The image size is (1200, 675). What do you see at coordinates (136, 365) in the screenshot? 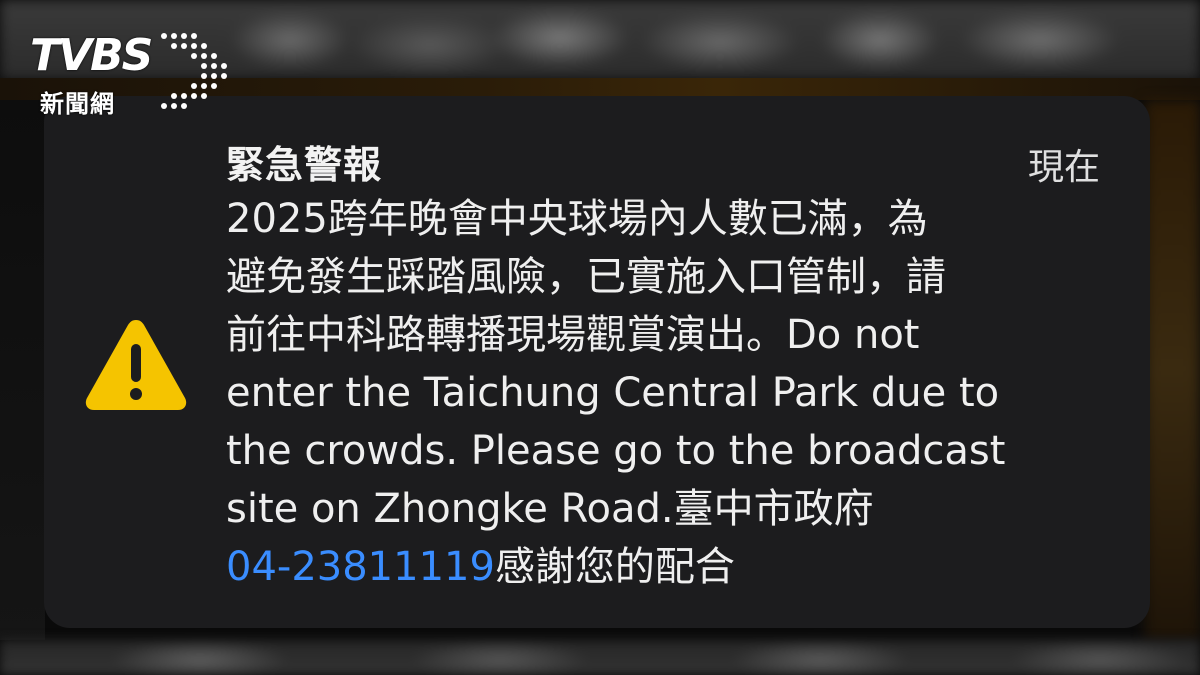
I see `warning-triangle-icon` at bounding box center [136, 365].